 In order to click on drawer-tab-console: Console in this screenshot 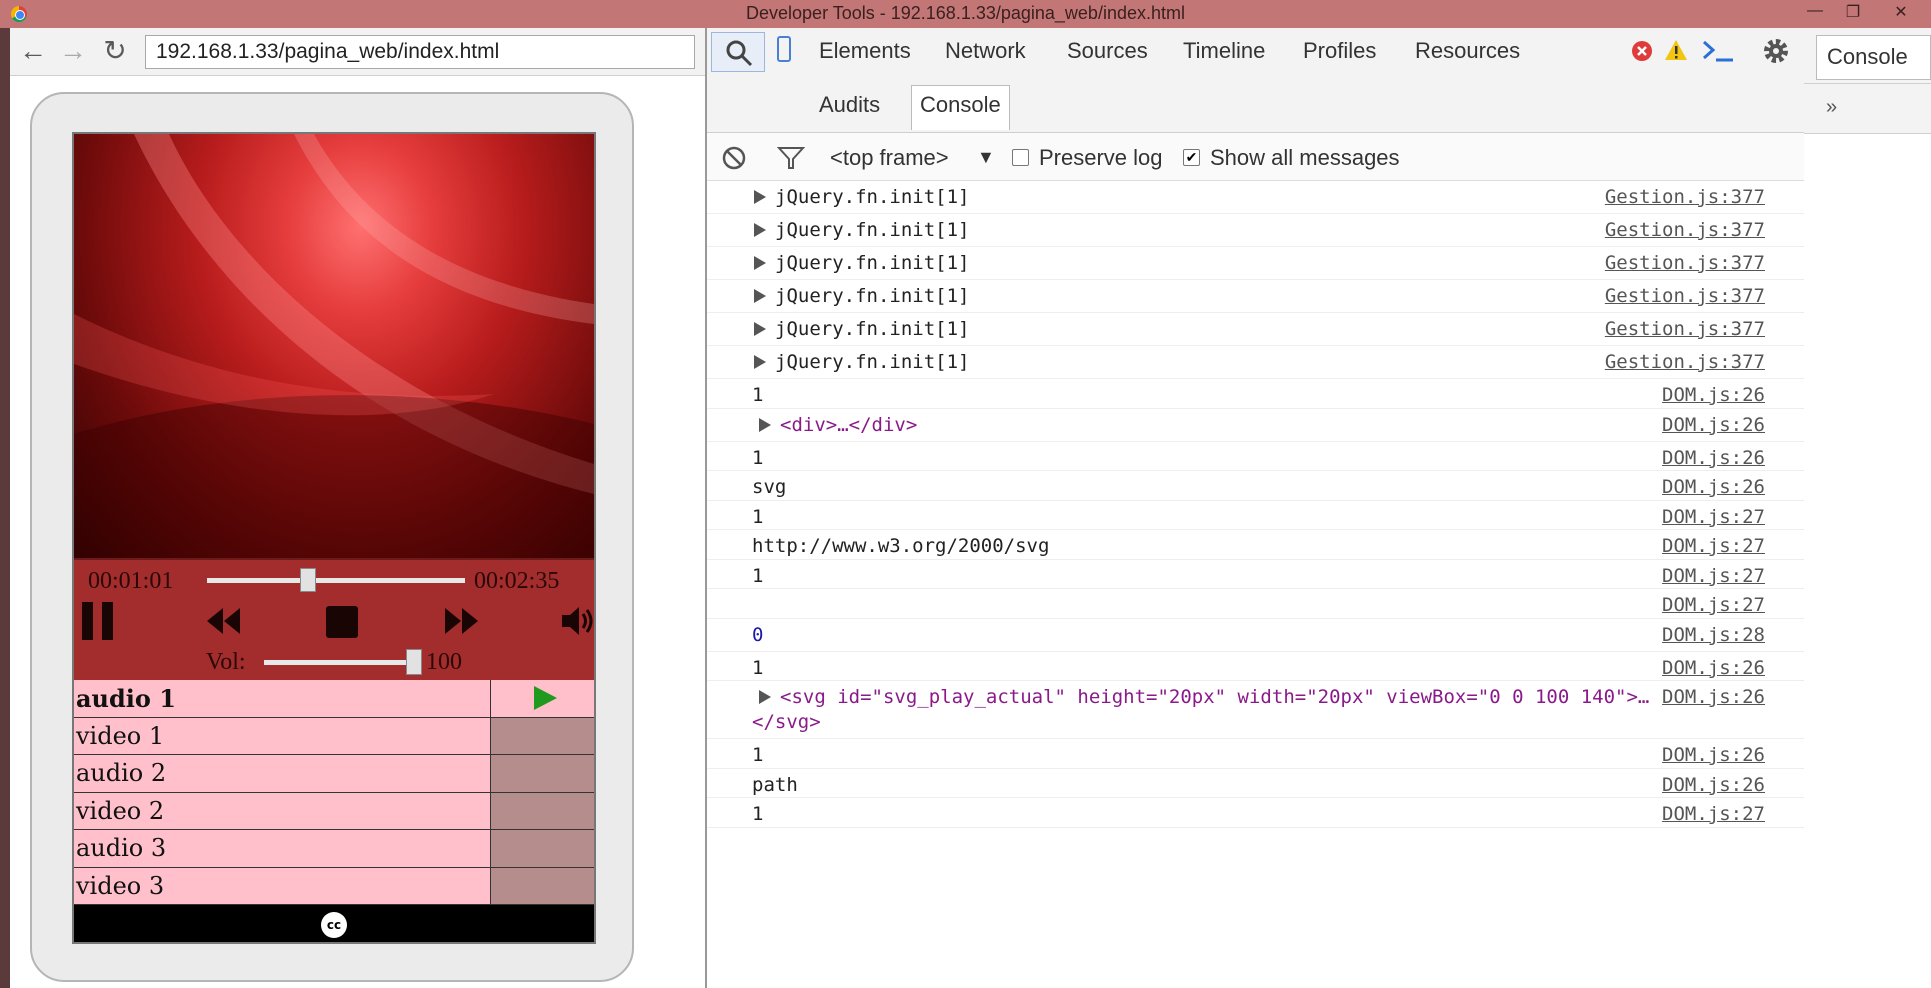, I will do `click(1873, 57)`.